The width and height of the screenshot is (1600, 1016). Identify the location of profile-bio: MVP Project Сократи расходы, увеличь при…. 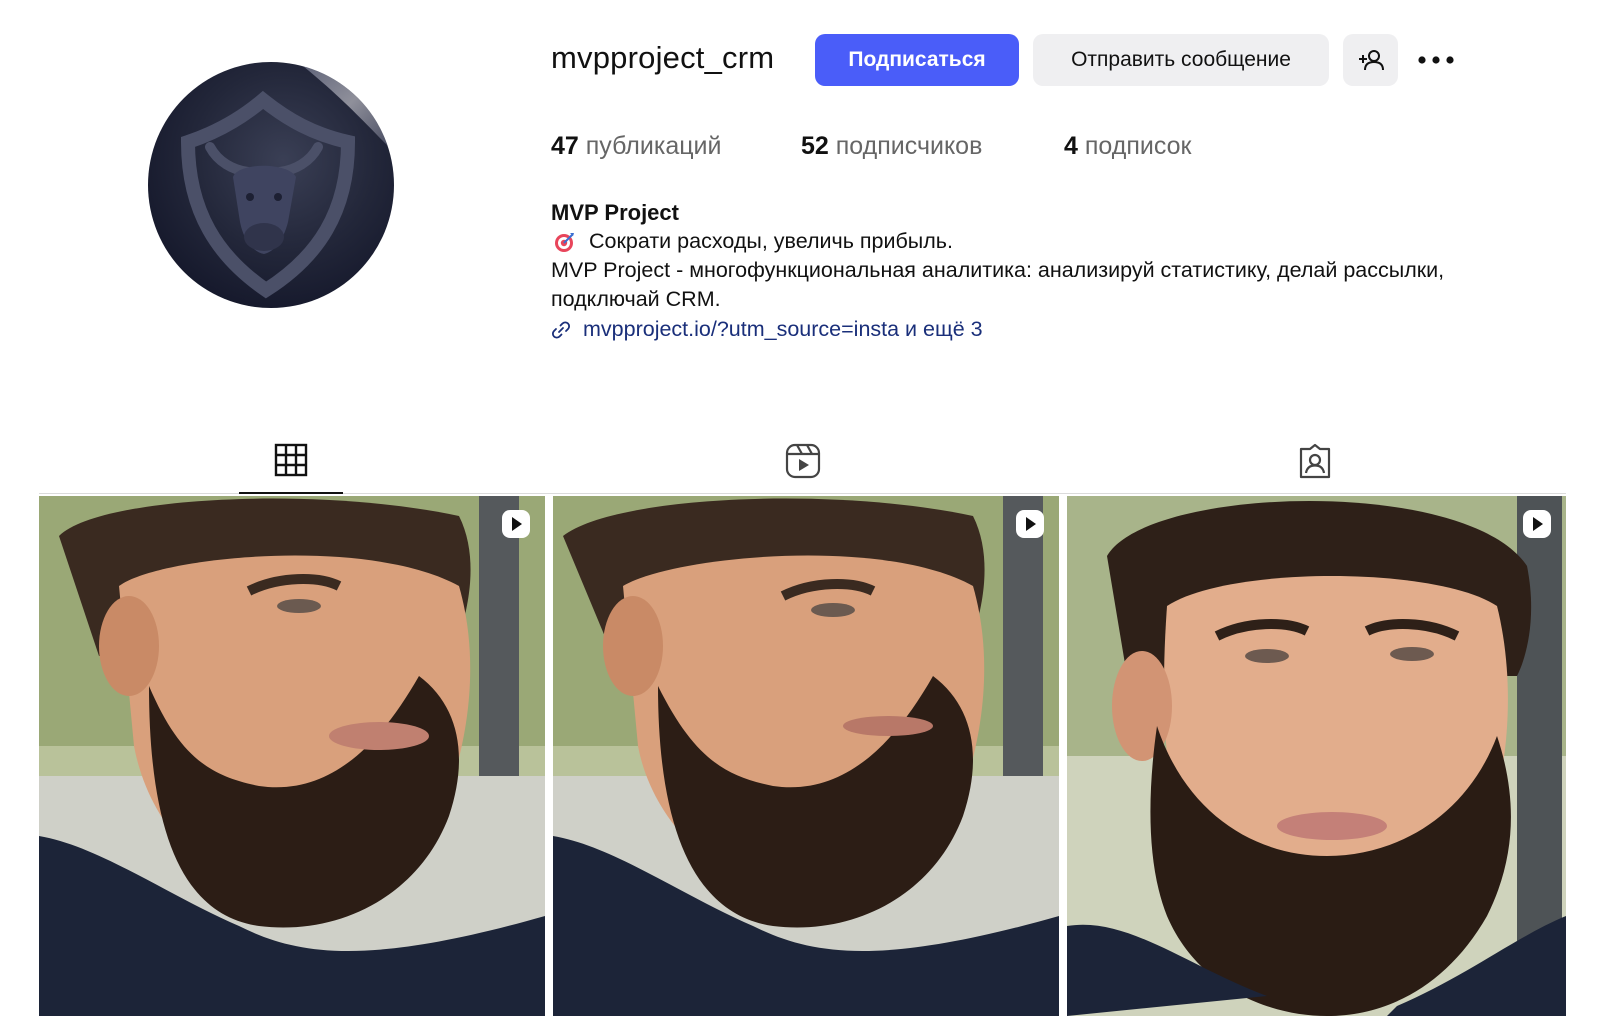
(1031, 271).